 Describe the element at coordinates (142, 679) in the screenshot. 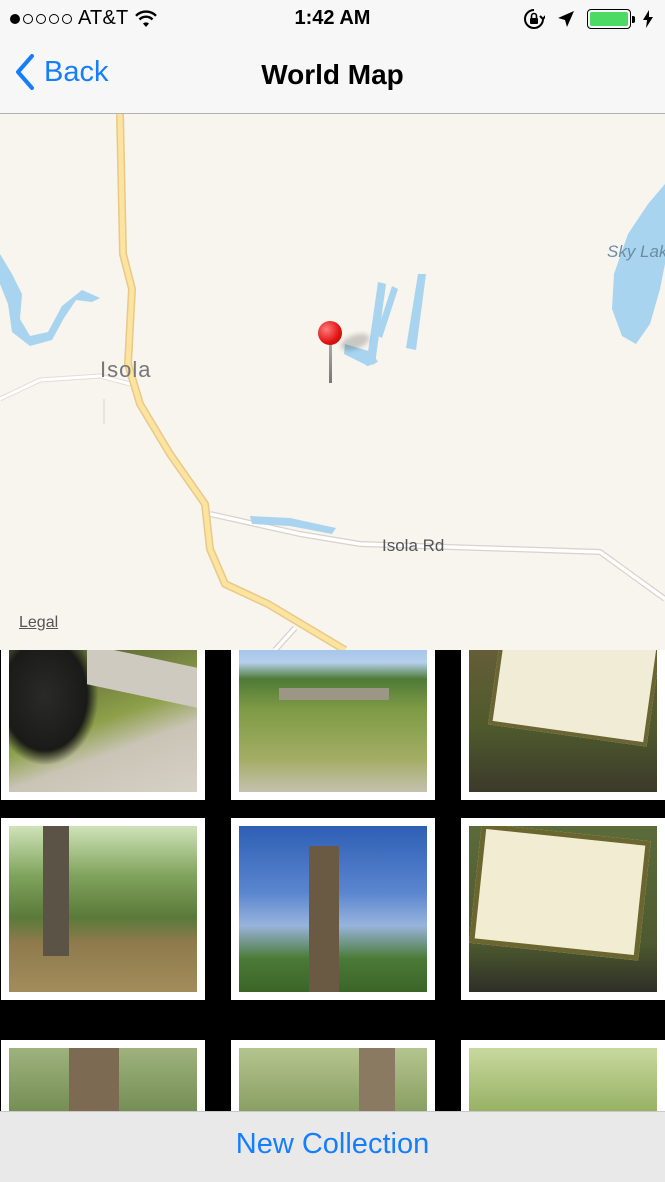

I see `sidewalk-shape` at that location.